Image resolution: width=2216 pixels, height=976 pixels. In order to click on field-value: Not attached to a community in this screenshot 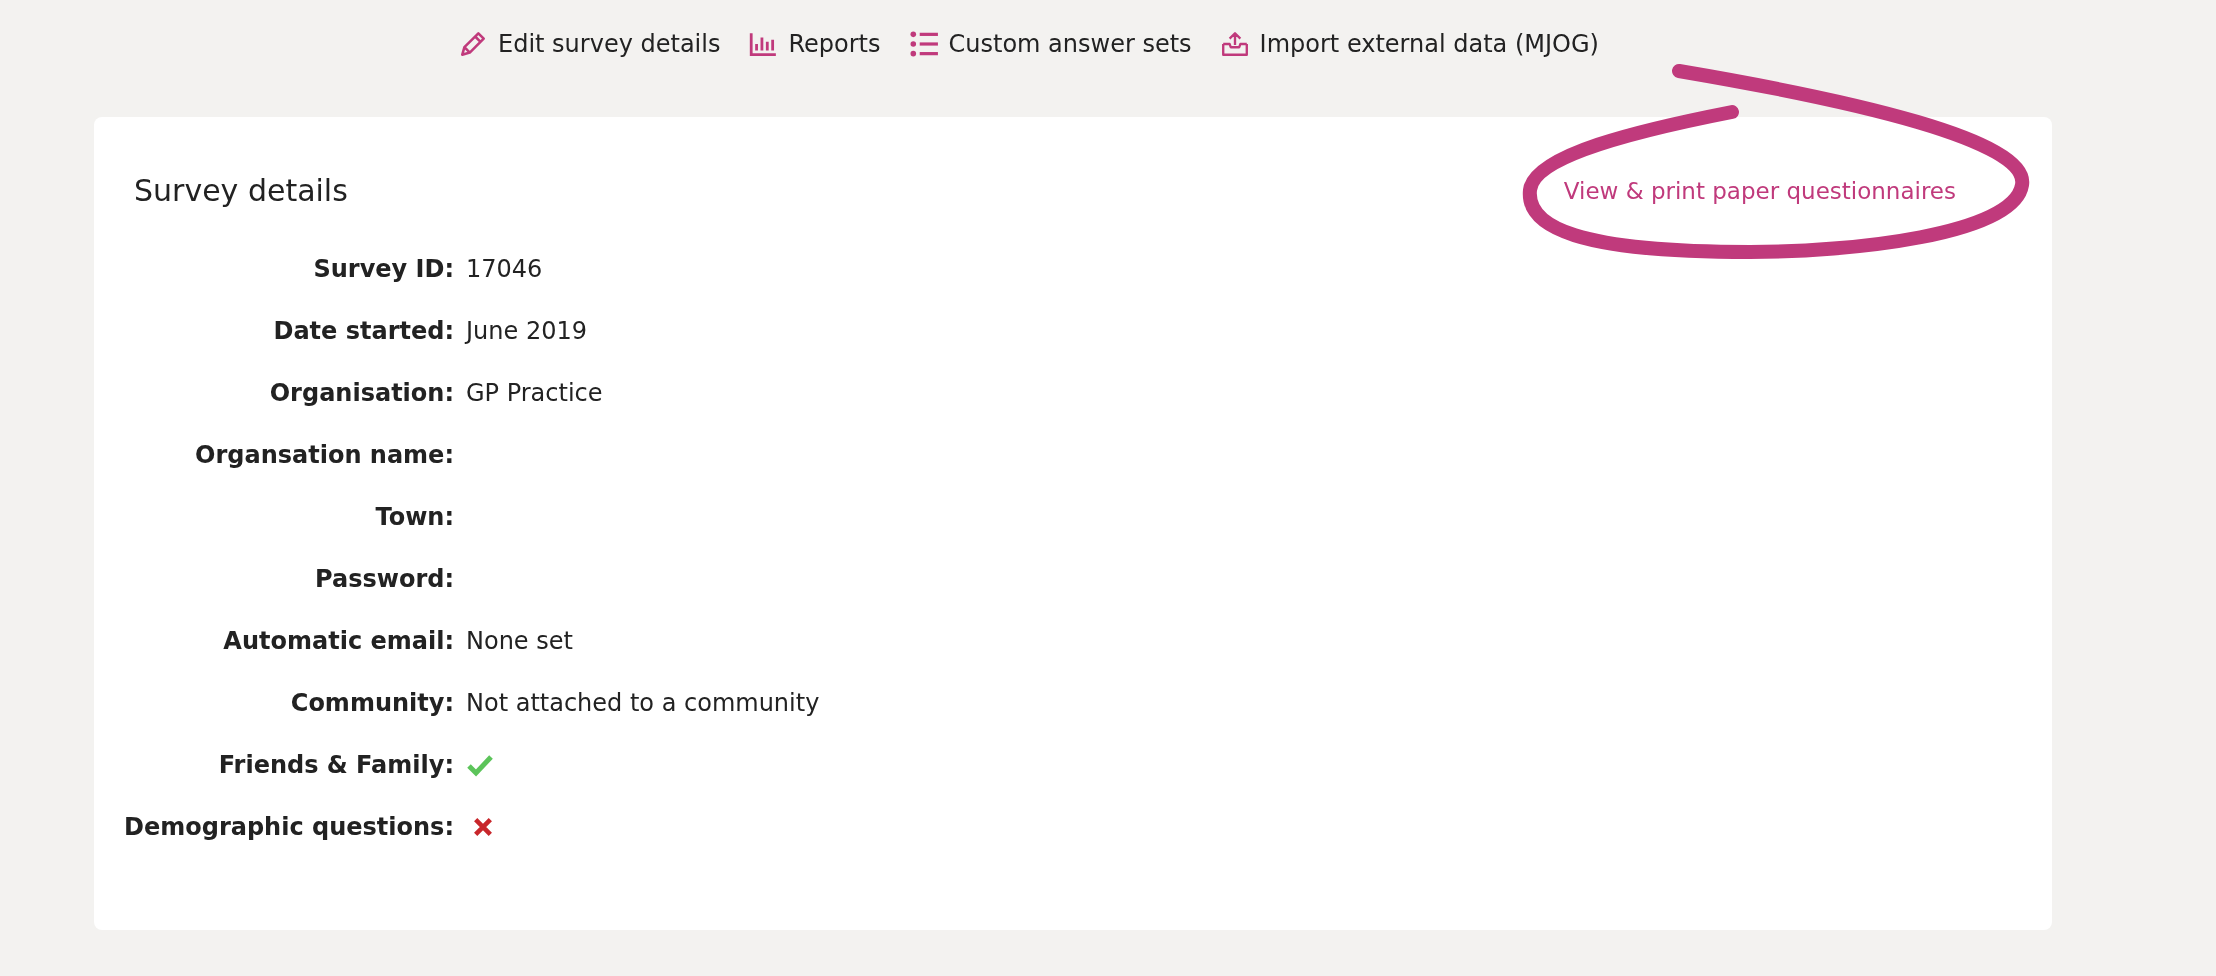, I will do `click(643, 703)`.